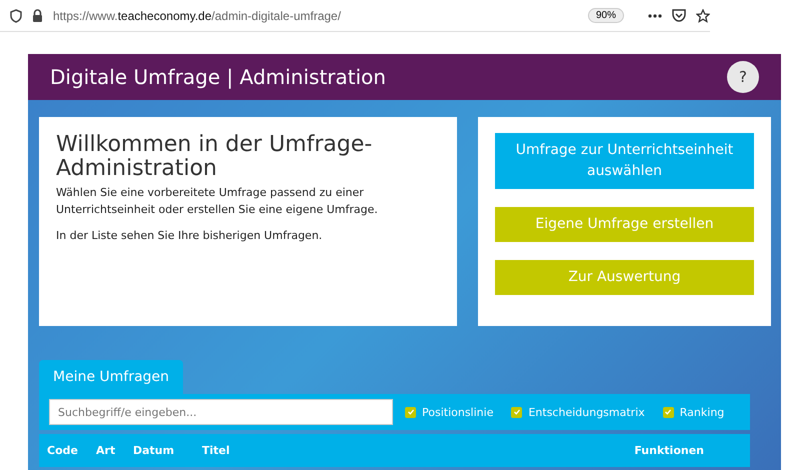 The width and height of the screenshot is (791, 470). What do you see at coordinates (624, 277) in the screenshot?
I see `action-button: Zur Auswertung` at bounding box center [624, 277].